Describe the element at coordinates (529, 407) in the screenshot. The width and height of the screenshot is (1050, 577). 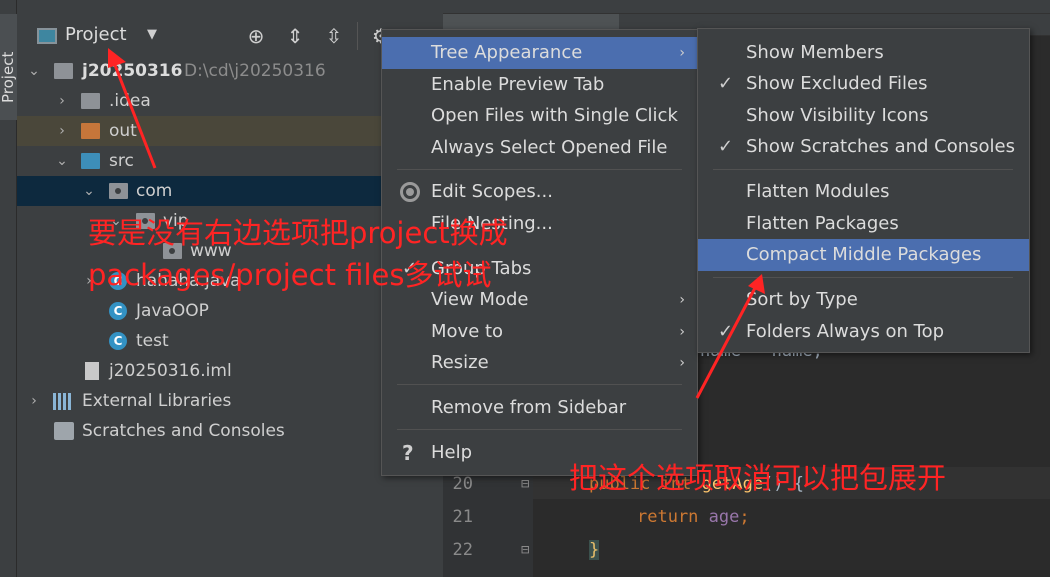
I see `menu-item-label: Remove from Sidebar` at that location.